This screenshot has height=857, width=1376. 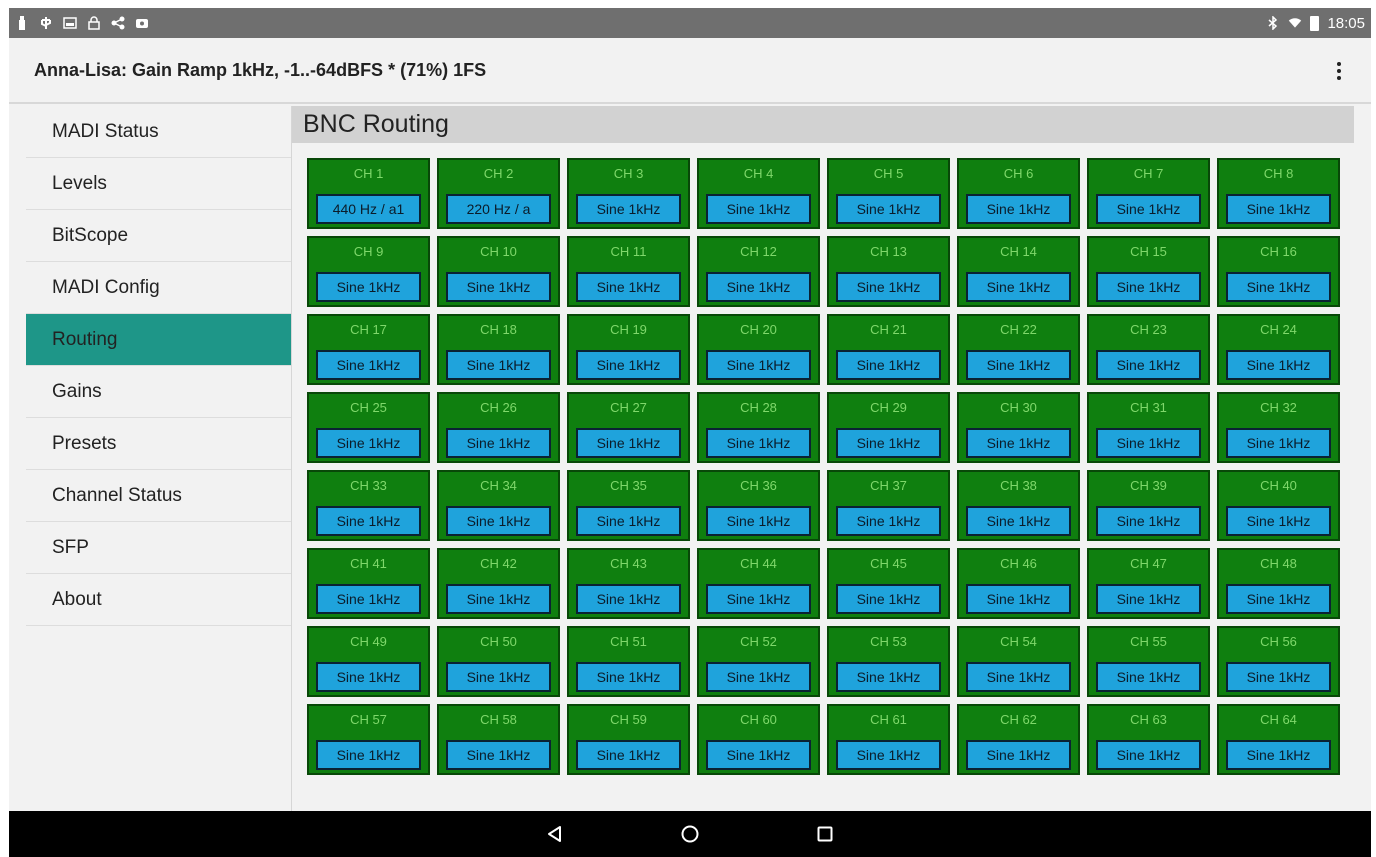 I want to click on channel-cell: CH 48 Sine 1kHz, so click(x=1278, y=583).